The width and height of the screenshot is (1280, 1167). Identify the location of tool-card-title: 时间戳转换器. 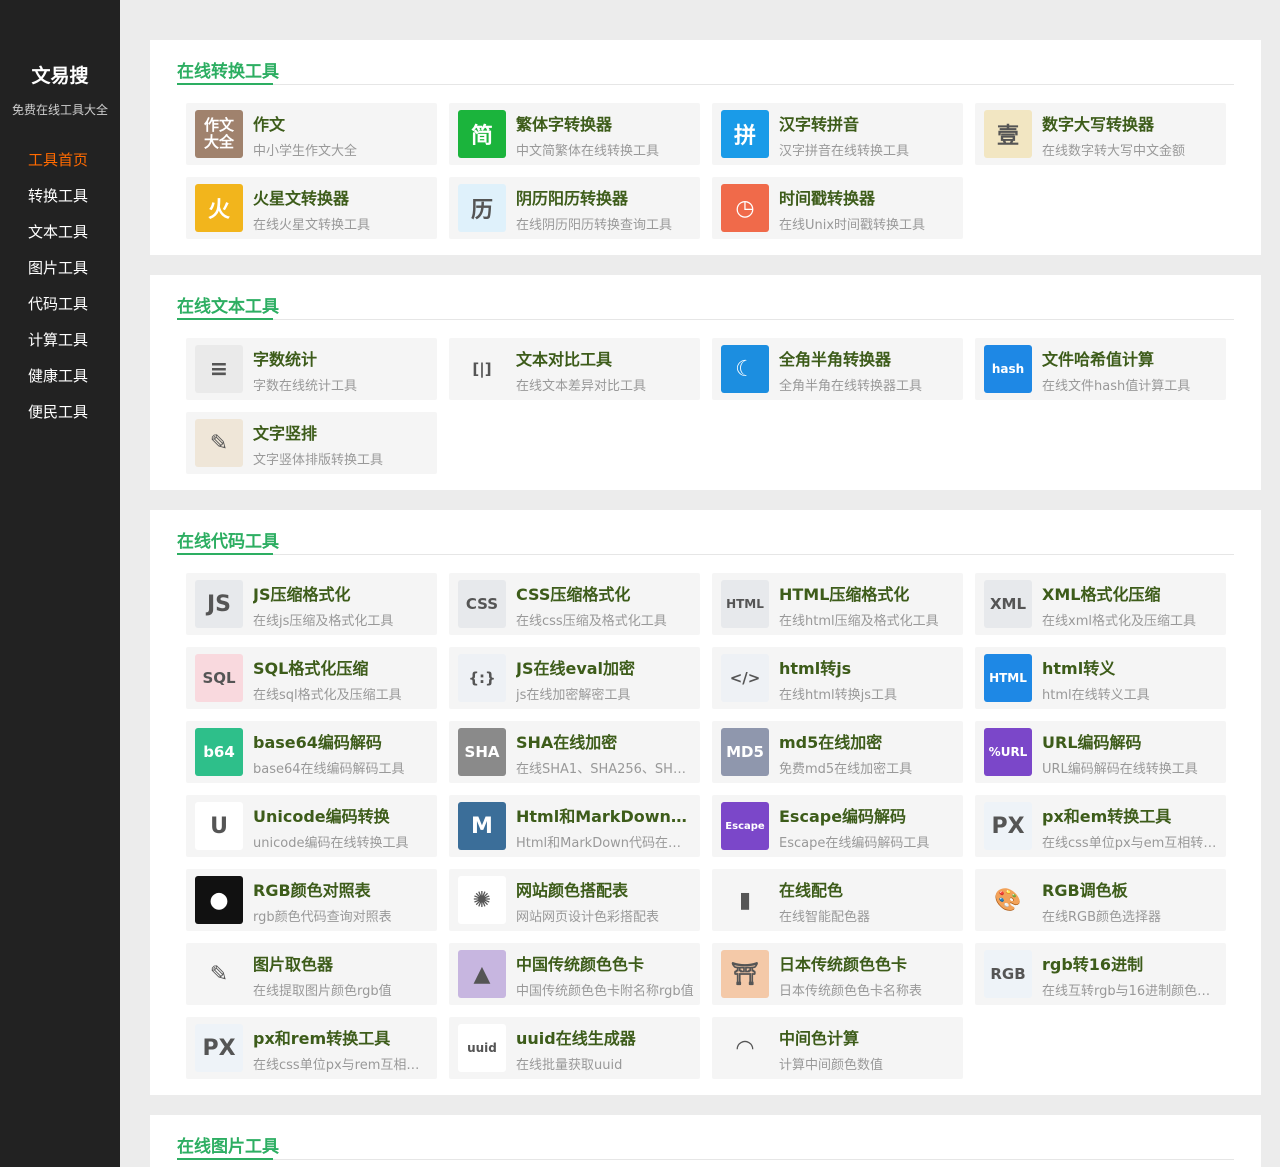
(868, 197).